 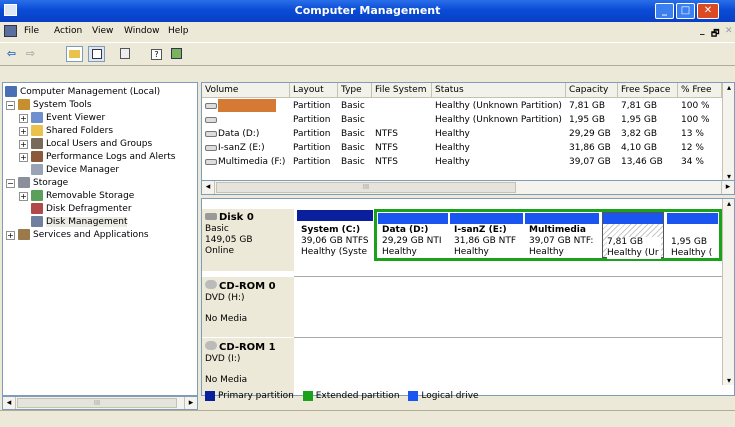 I want to click on show-tree-icon, so click(x=96, y=54).